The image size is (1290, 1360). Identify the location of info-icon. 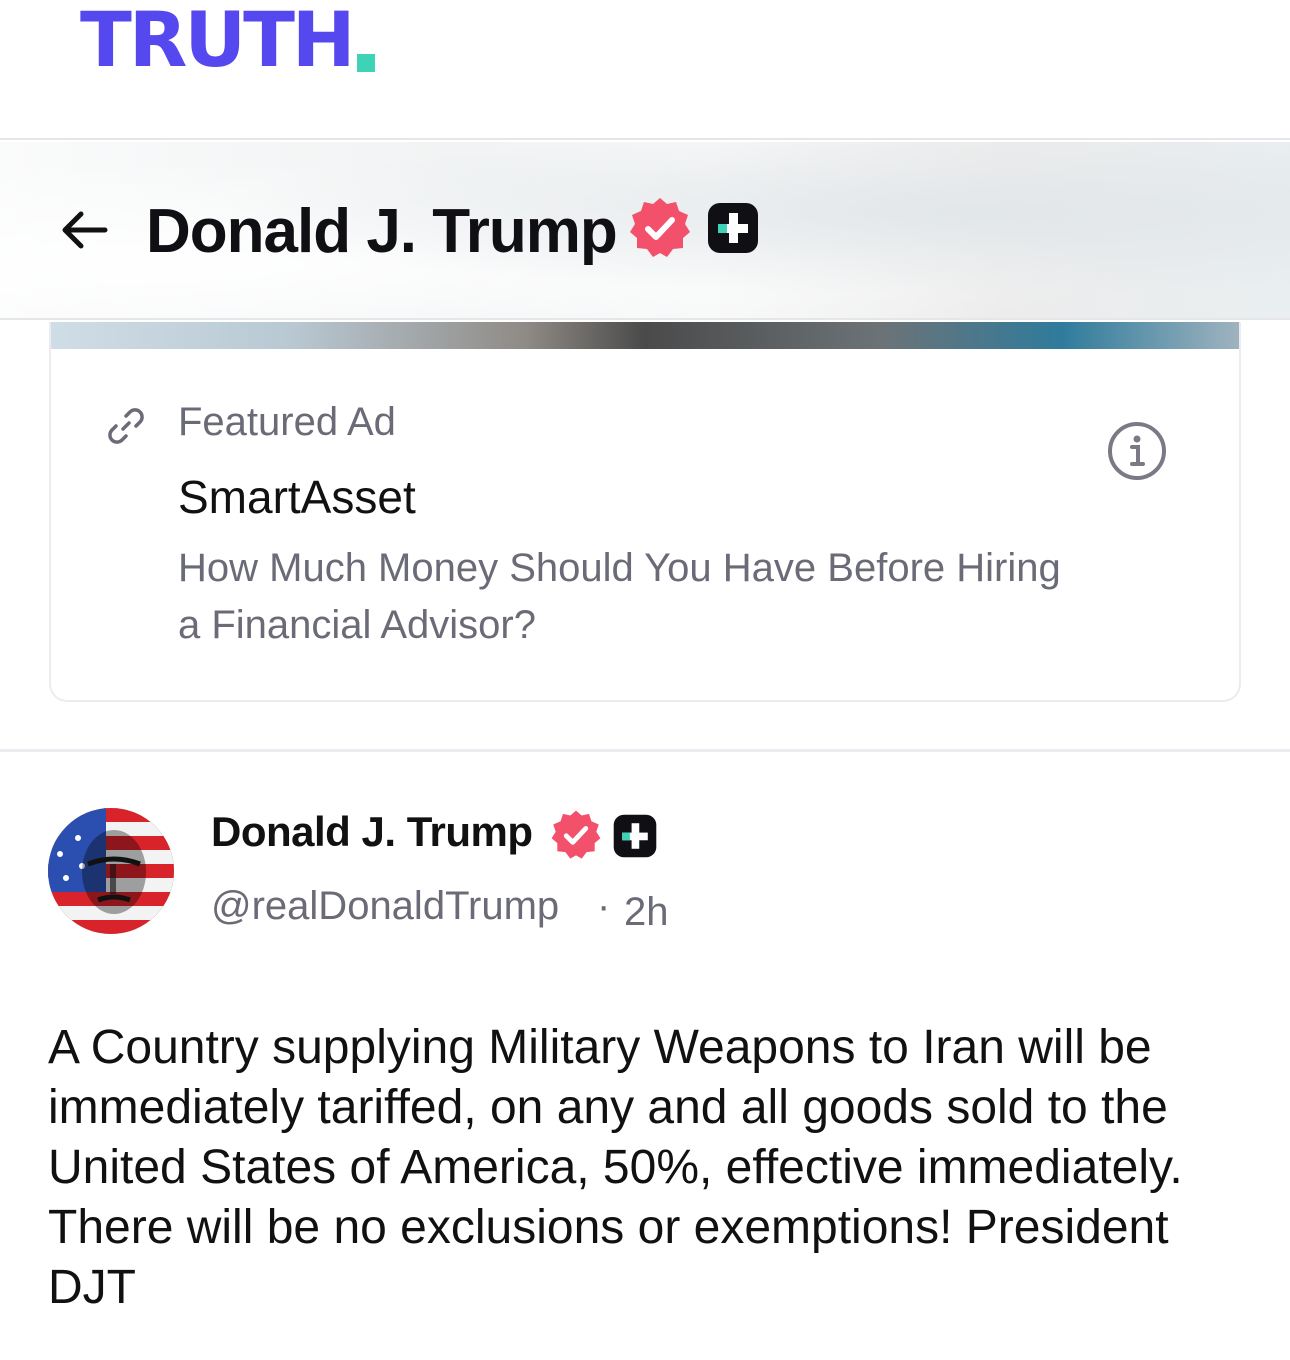
(1137, 451).